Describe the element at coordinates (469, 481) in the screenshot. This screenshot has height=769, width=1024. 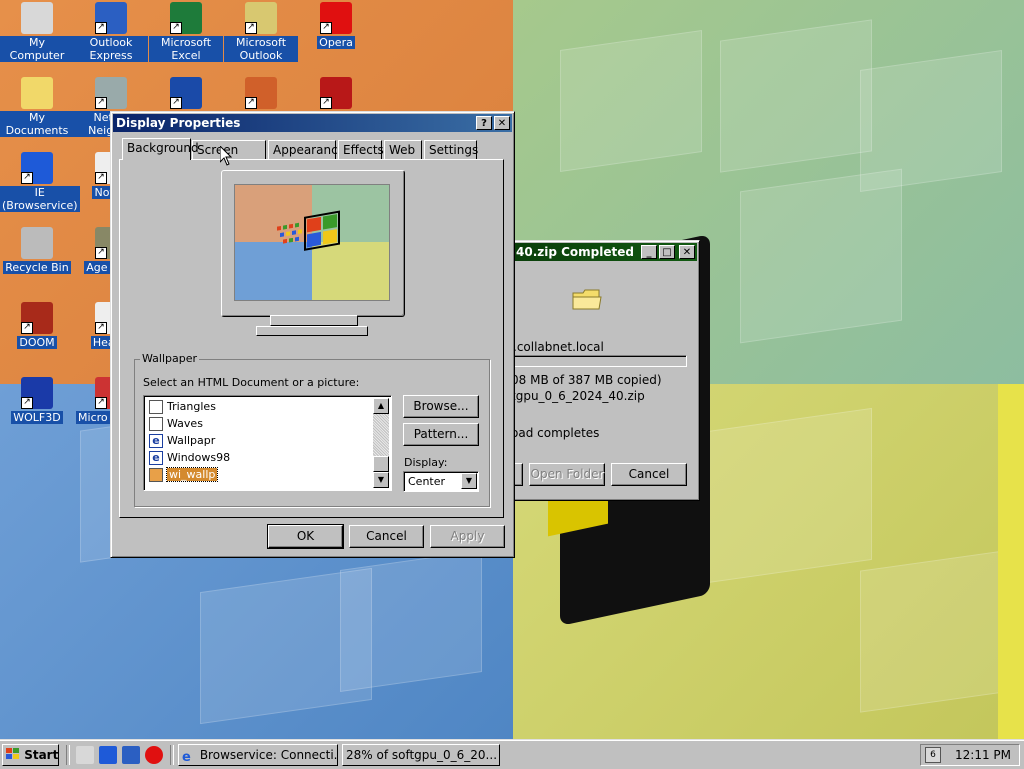
I see `chevron-down-icon: ▼` at that location.